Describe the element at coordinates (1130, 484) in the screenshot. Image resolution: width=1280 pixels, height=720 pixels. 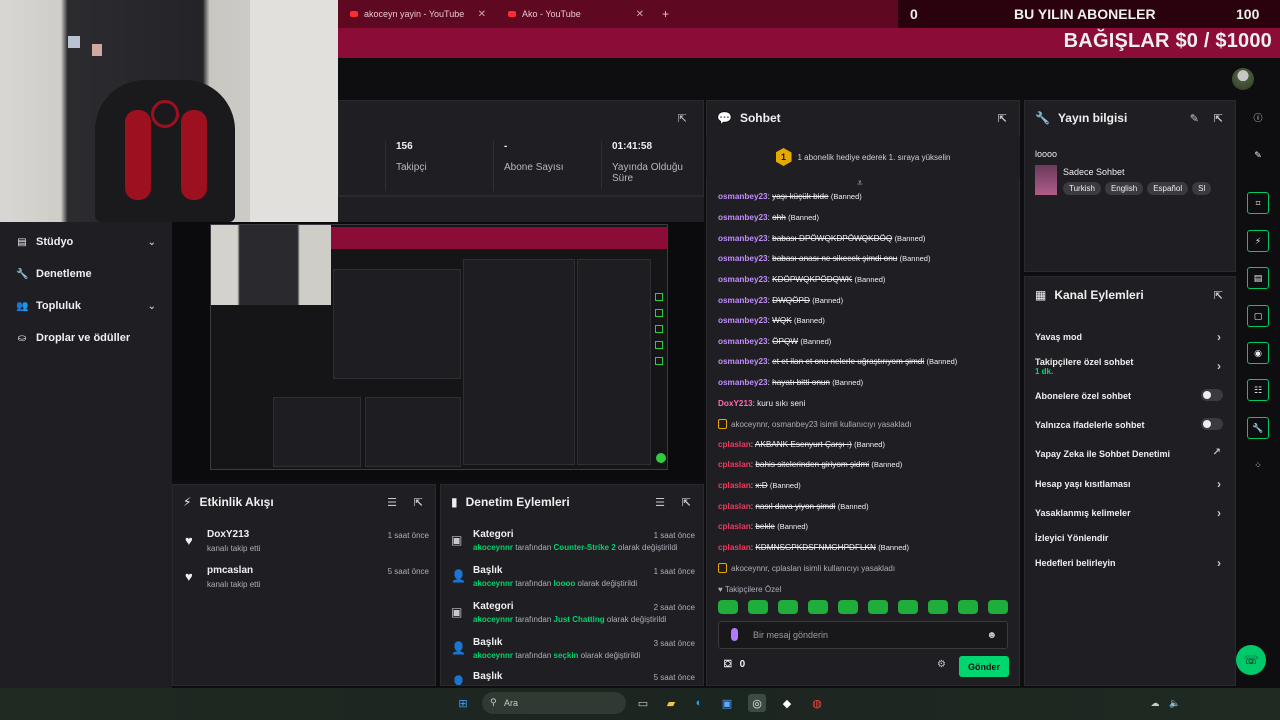
I see `action-account-age: Hesap yaşı kısıtlaması ›` at that location.